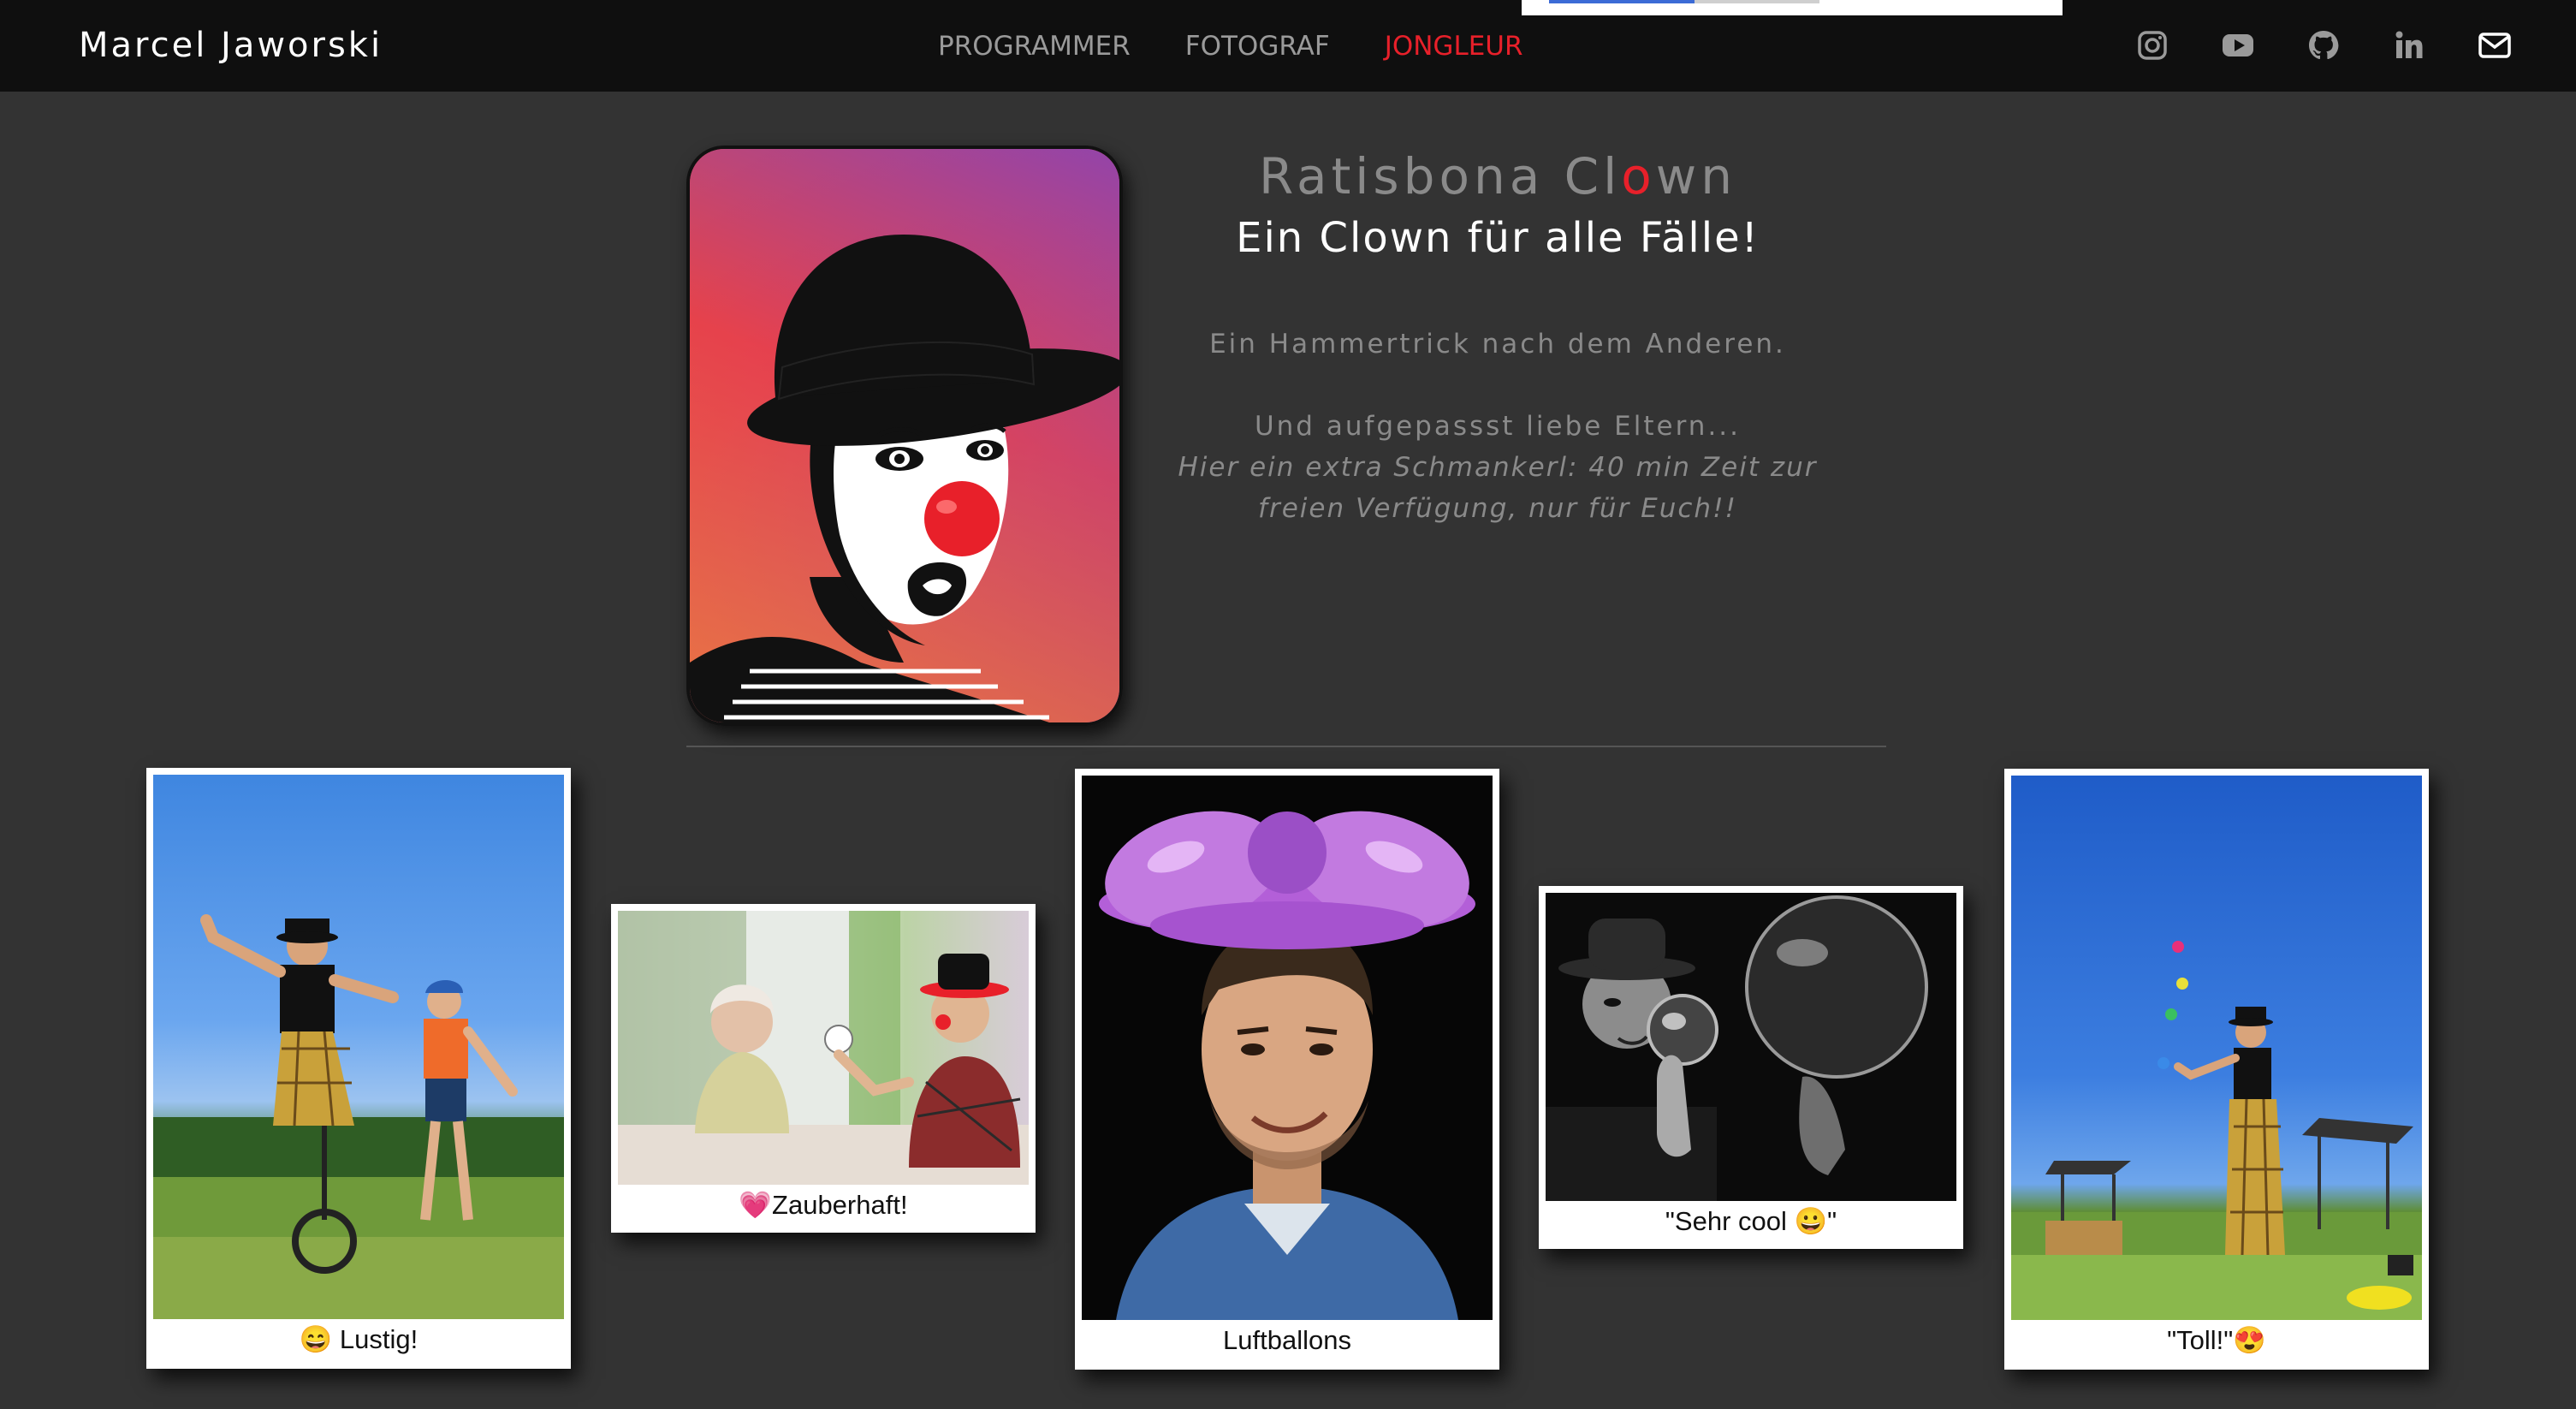  What do you see at coordinates (231, 46) in the screenshot?
I see `brand-name: Marcel Jaworski` at bounding box center [231, 46].